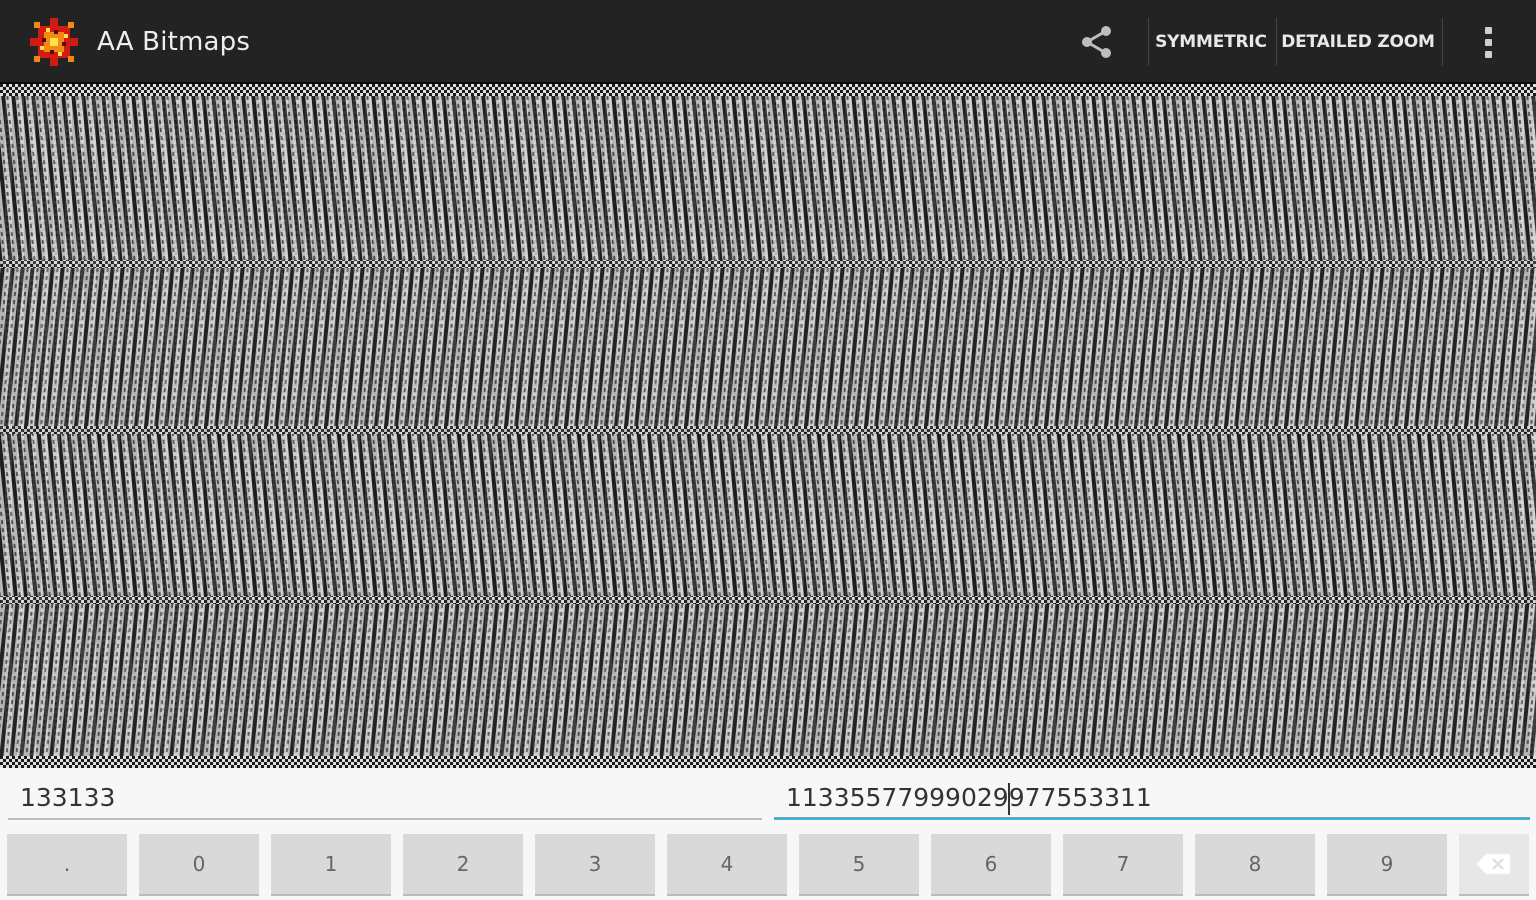 This screenshot has height=900, width=1536. Describe the element at coordinates (991, 864) in the screenshot. I see `key-6: 6` at that location.